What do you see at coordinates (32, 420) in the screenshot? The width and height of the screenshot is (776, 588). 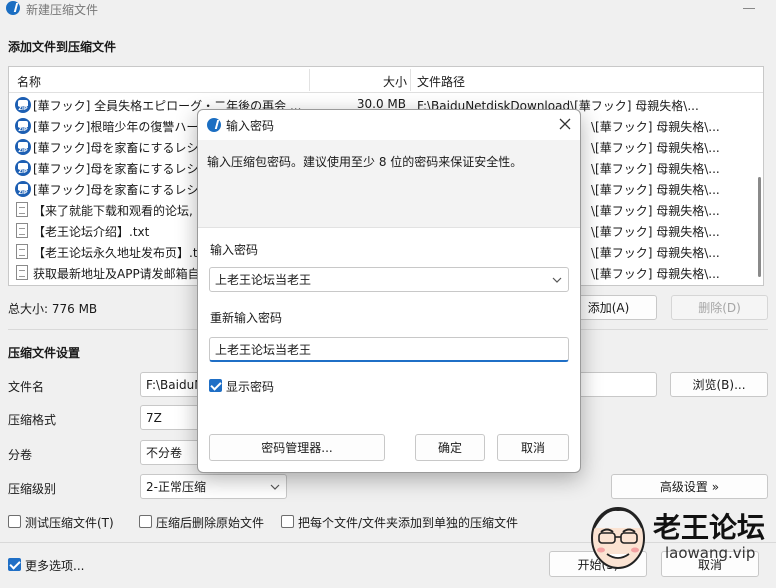 I see `format-label: 压缩格式` at bounding box center [32, 420].